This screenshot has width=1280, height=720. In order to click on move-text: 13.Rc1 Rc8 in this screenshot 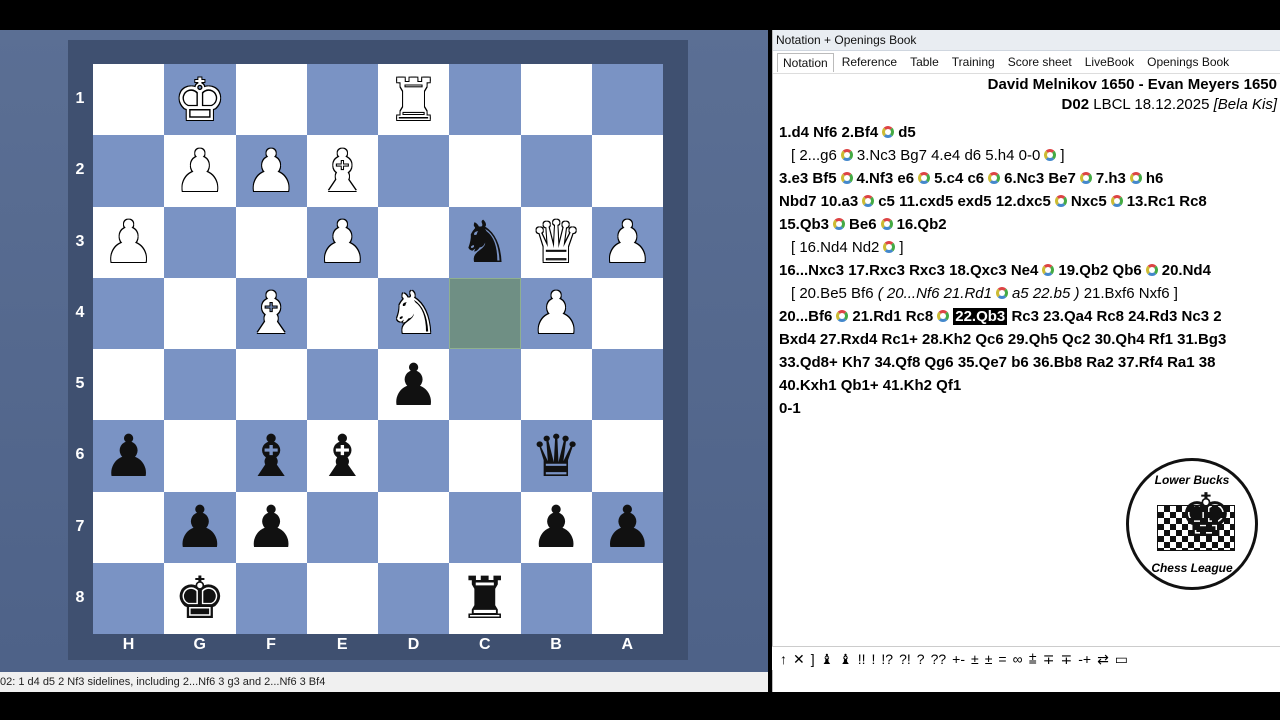, I will do `click(1167, 201)`.